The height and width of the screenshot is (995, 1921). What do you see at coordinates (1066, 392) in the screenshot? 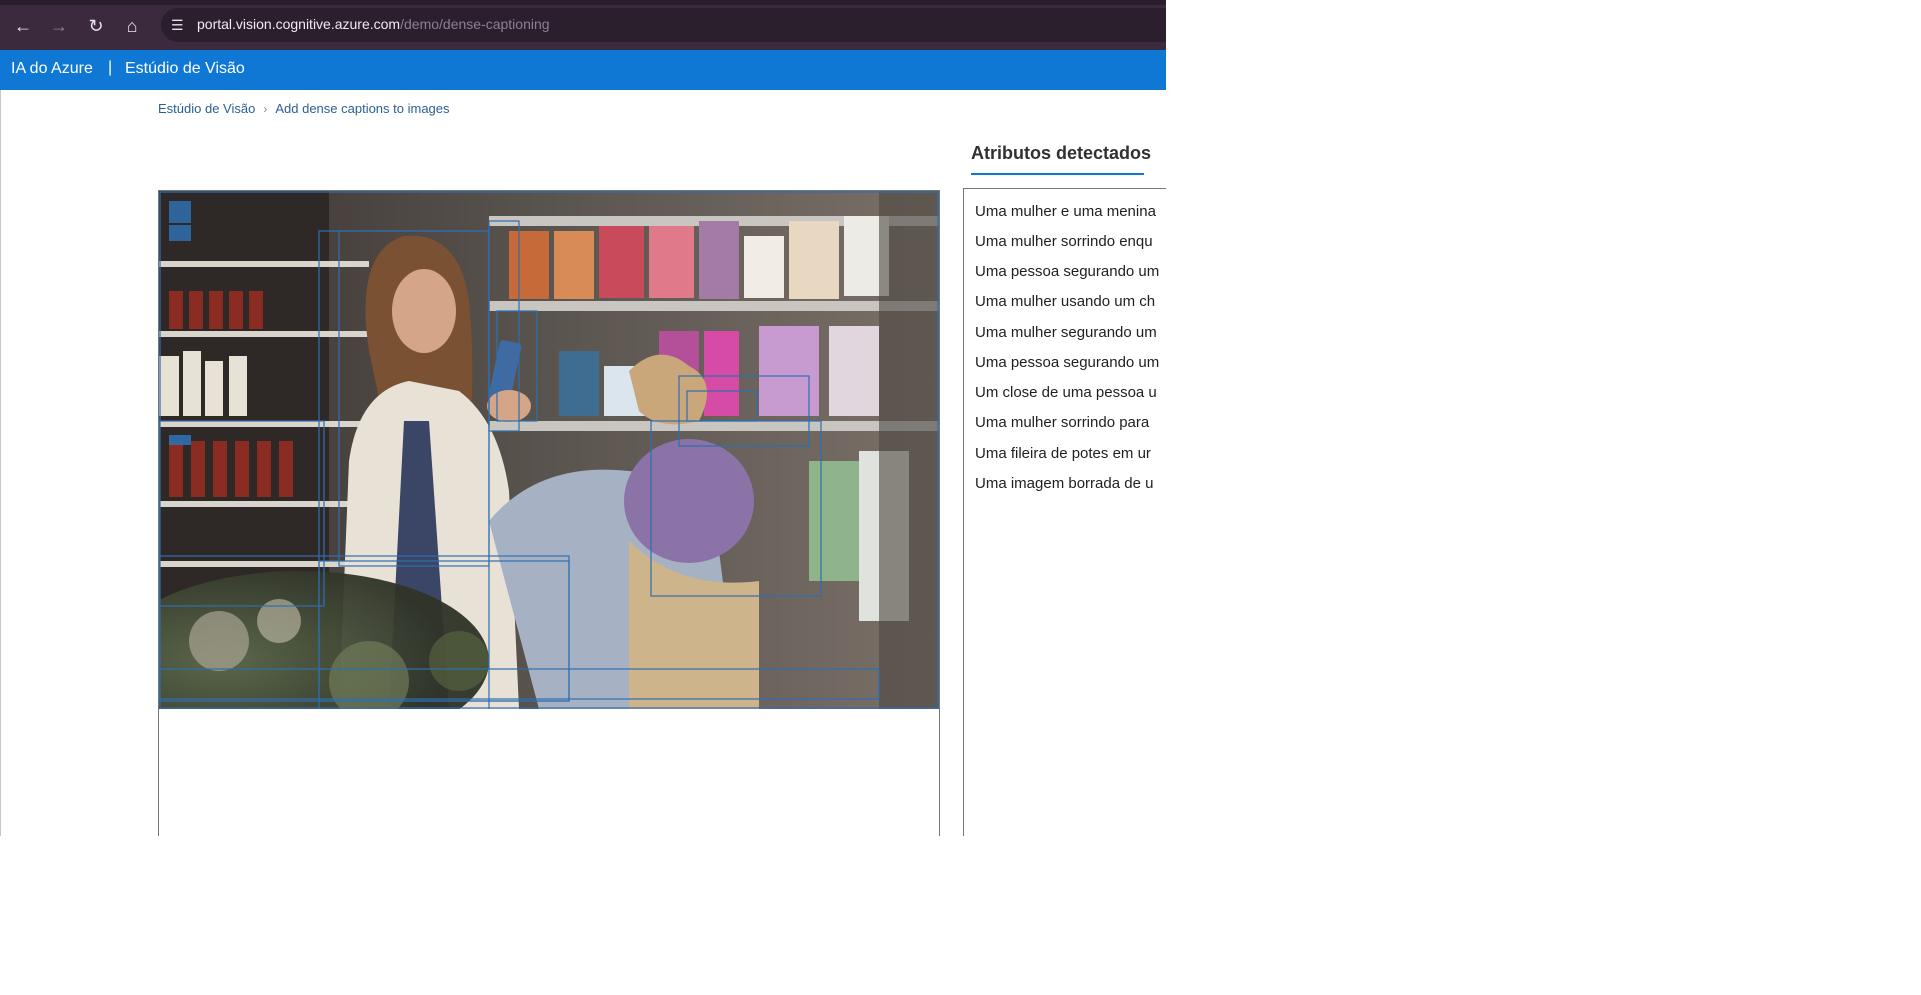
I see `attribute-item: Um close de uma pessoa u` at bounding box center [1066, 392].